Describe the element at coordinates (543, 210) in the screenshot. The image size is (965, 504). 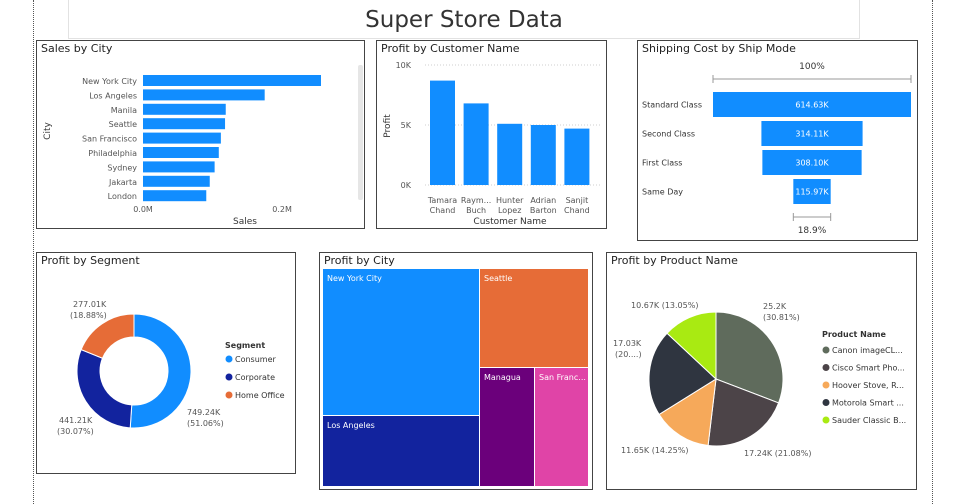
I see `category-label: Barton` at that location.